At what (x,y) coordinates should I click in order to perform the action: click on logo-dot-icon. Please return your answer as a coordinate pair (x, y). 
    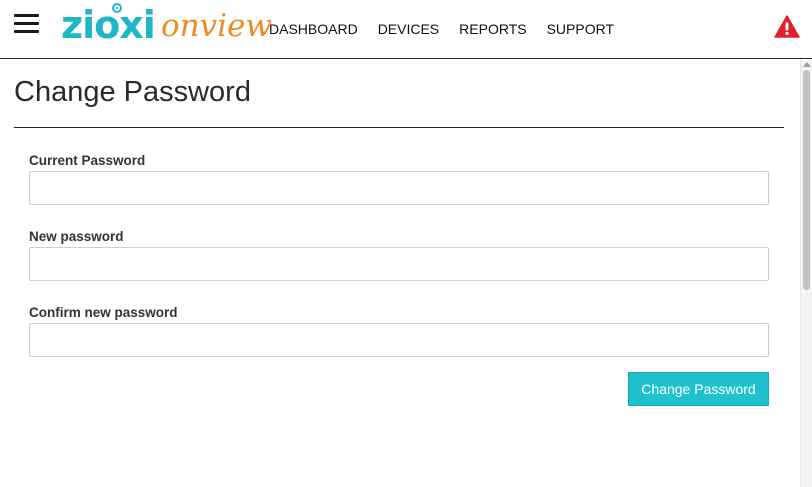
    Looking at the image, I should click on (117, 8).